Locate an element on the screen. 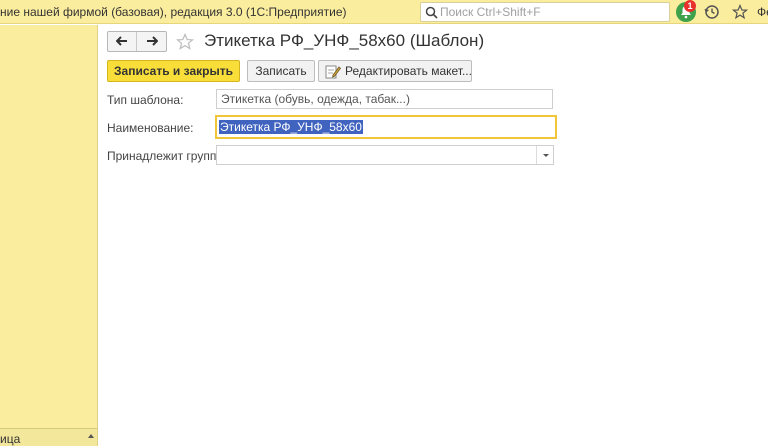 Image resolution: width=768 pixels, height=446 pixels. navigation-buttons is located at coordinates (137, 41).